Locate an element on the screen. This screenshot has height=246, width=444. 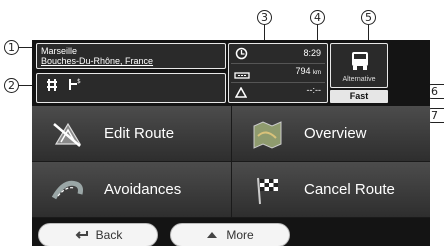
delay-value: --:-- is located at coordinates (314, 90).